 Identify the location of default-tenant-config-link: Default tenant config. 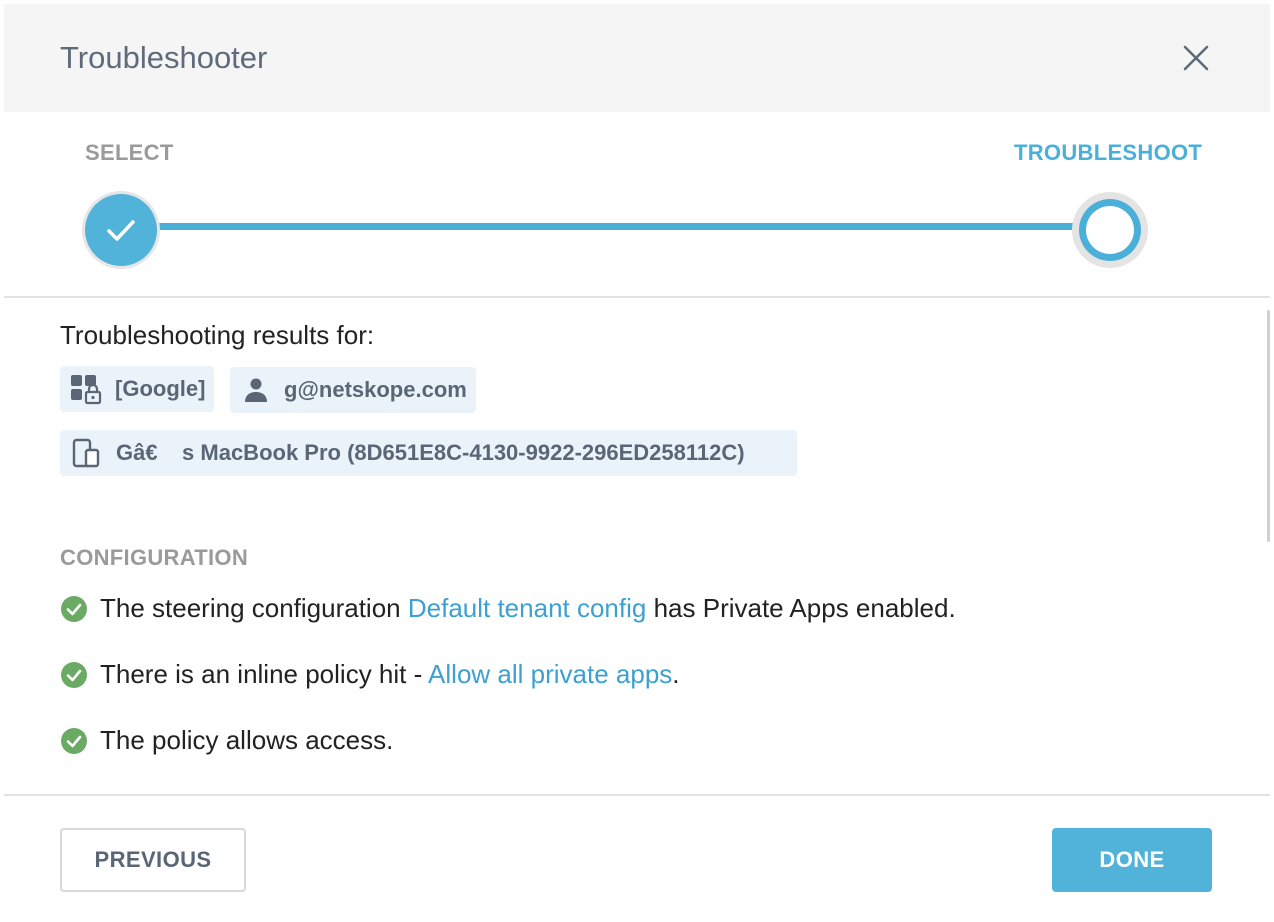
(527, 608).